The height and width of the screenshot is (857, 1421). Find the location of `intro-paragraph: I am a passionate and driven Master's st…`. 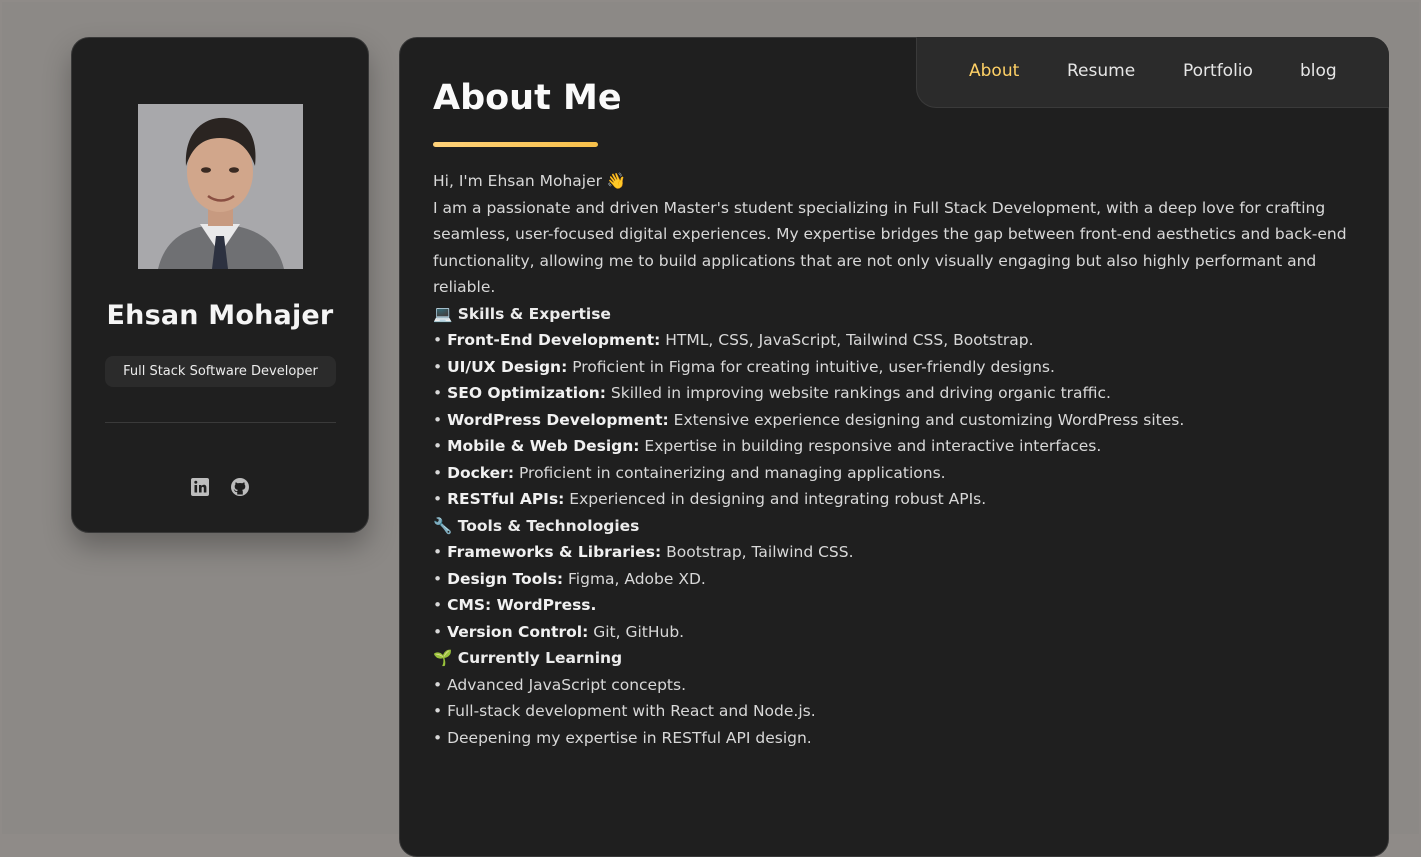

intro-paragraph: I am a passionate and driven Master's st… is located at coordinates (890, 247).